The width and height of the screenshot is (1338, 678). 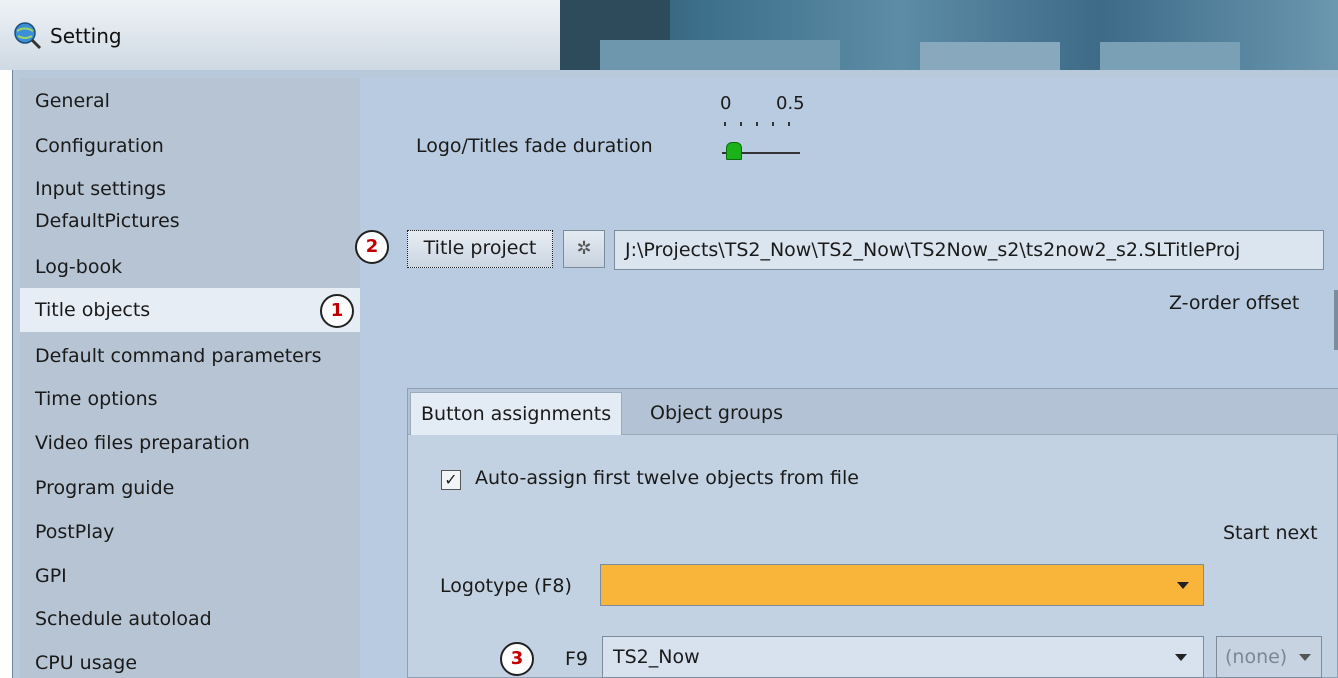 What do you see at coordinates (197, 576) in the screenshot?
I see `sidebar-item-gpi: GPI` at bounding box center [197, 576].